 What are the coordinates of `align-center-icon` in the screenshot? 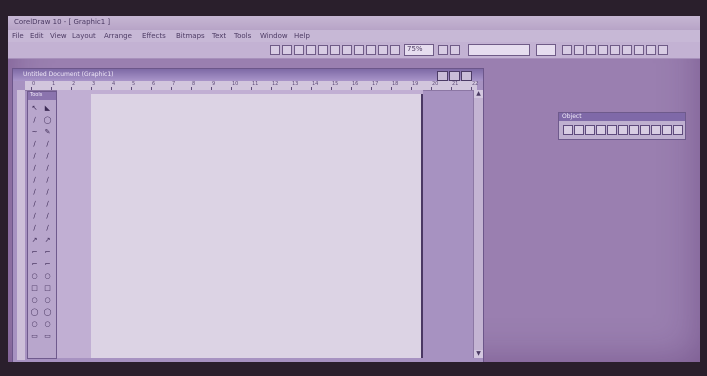 It's located at (615, 50).